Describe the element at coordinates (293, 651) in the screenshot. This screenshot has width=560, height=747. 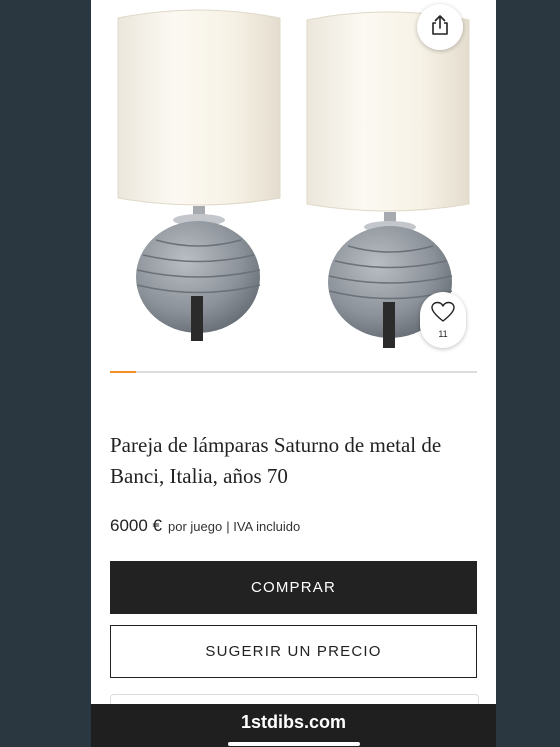
I see `make-offer-button: SUGERIR UN PRECIO` at that location.